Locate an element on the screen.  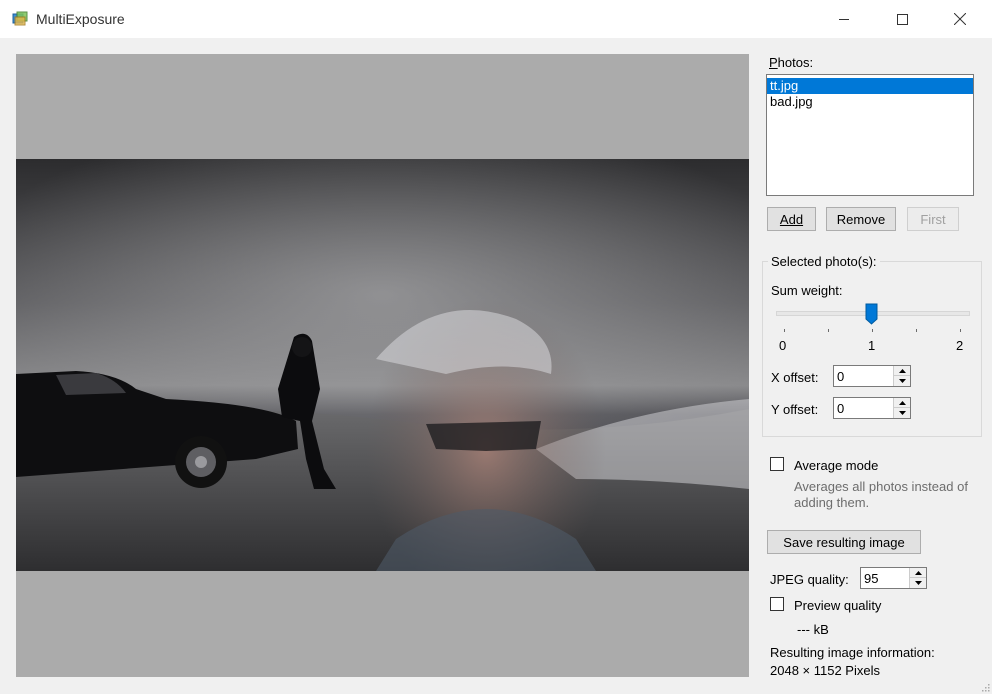
list-item: bad.jpg is located at coordinates (870, 102).